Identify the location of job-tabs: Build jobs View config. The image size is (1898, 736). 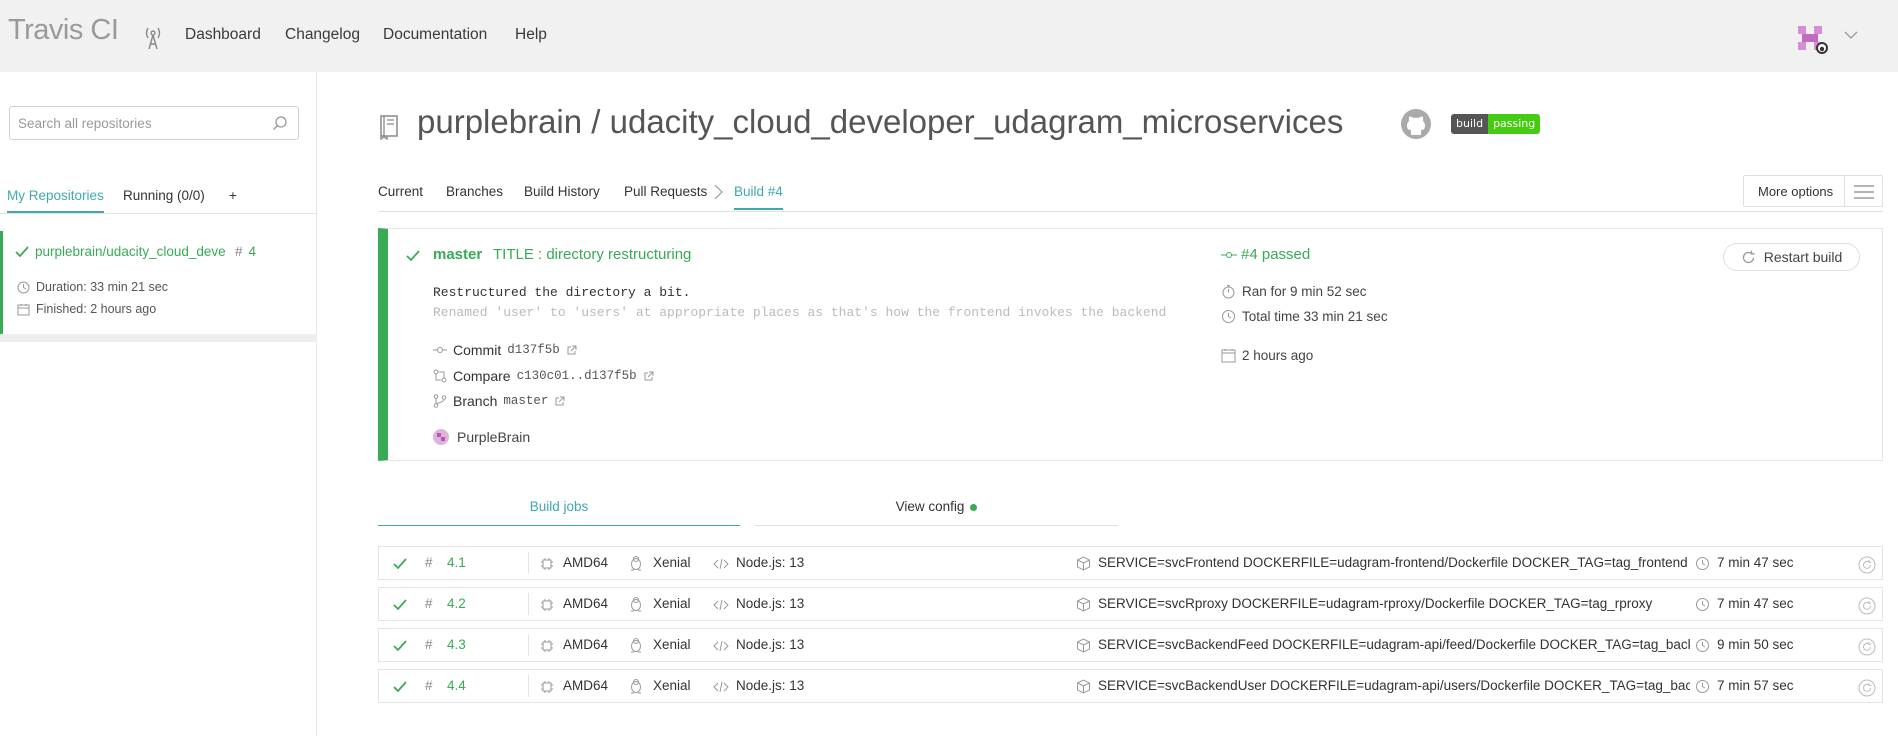
(748, 509).